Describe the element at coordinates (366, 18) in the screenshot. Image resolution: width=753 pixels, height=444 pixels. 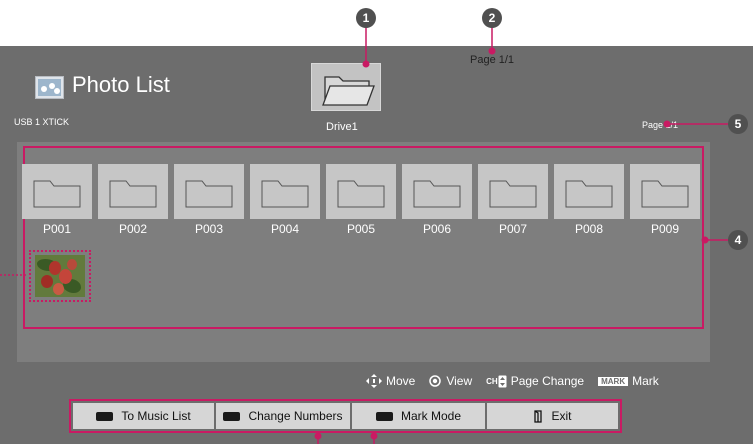
I see `callout-1: 1` at that location.